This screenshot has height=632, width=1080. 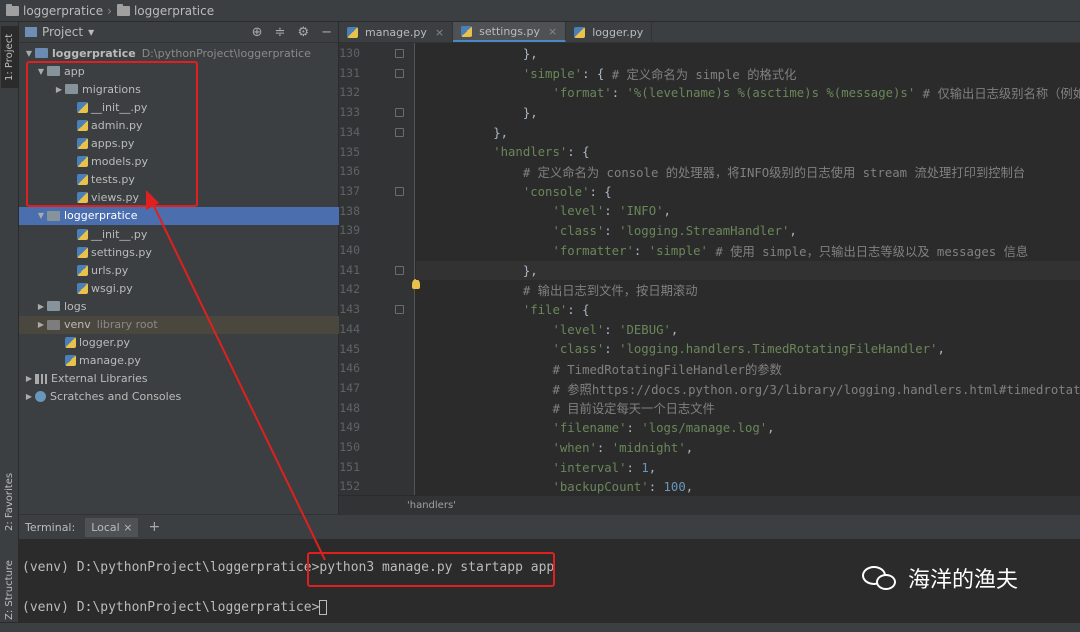 I want to click on terminal-tab-local: Local ×, so click(x=112, y=527).